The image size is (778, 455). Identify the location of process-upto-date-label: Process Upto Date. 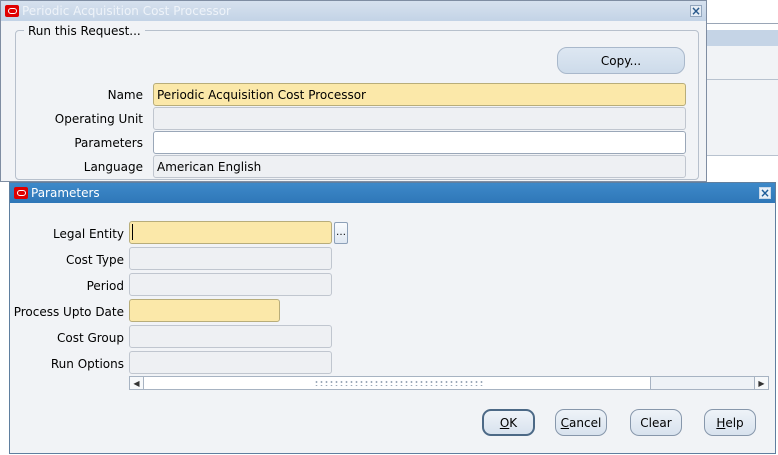
(68, 312).